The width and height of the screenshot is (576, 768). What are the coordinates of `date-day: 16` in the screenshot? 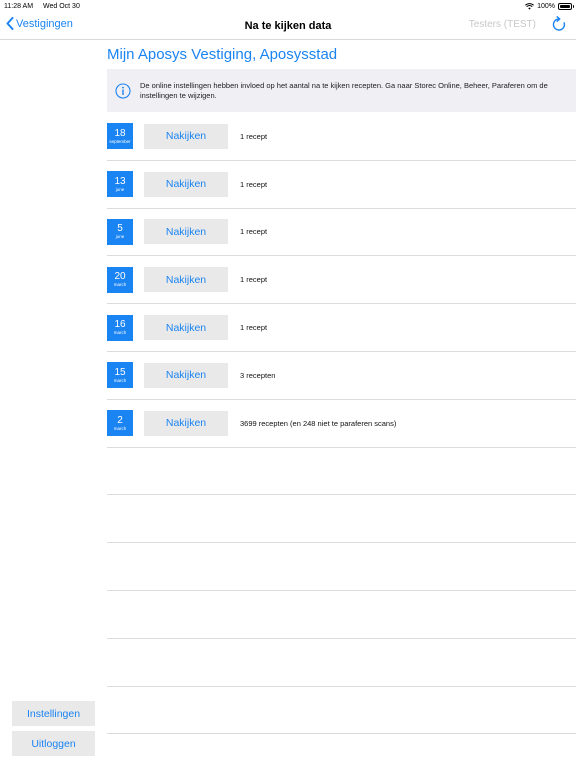 It's located at (120, 325).